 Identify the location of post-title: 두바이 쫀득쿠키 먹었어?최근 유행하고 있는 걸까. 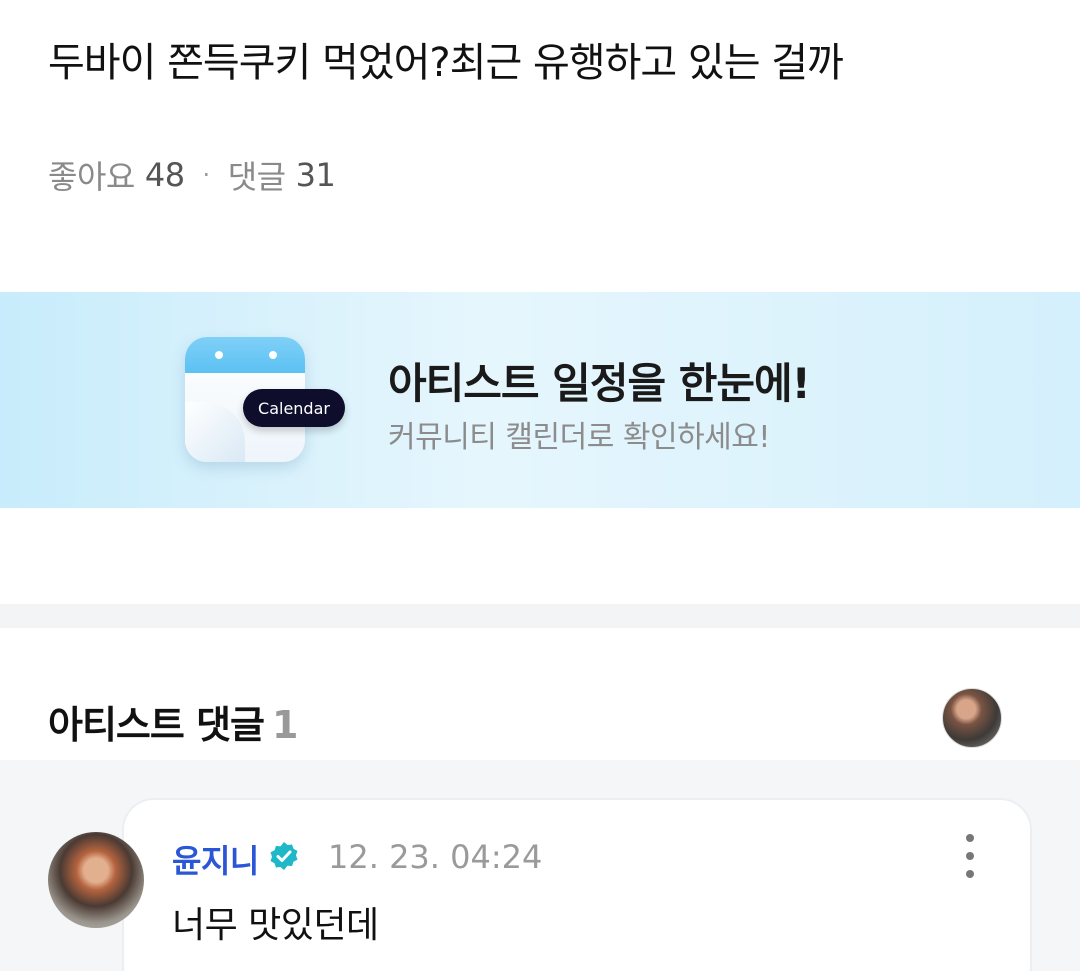
(446, 63).